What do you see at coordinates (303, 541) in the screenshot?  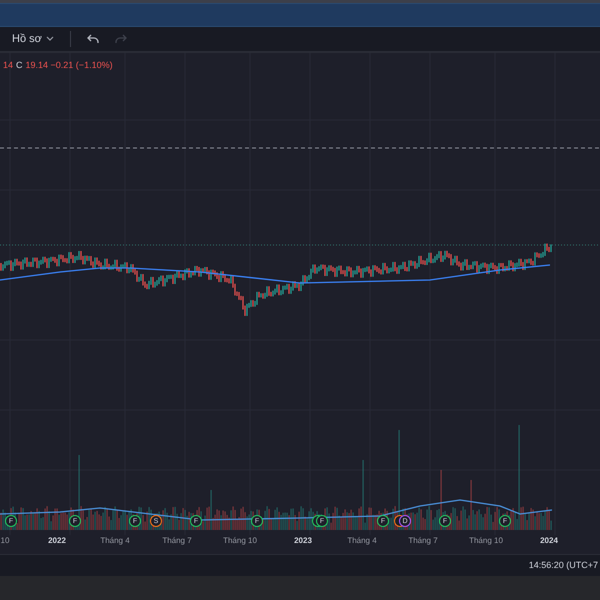 I see `axis-label: 2023` at bounding box center [303, 541].